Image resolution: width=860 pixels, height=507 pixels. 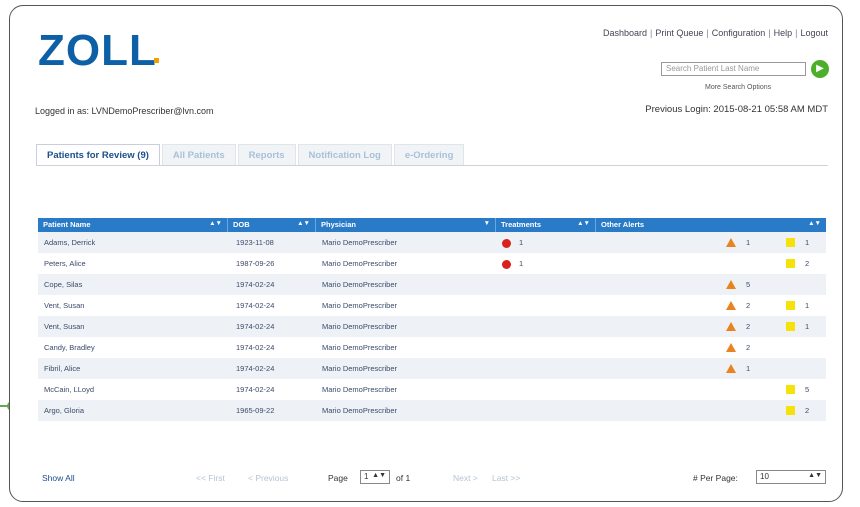 I want to click on print-queue-link: Print Queue, so click(x=679, y=33).